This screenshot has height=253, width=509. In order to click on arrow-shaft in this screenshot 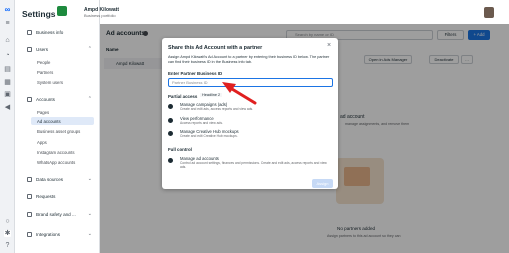, I will do `click(243, 96)`.